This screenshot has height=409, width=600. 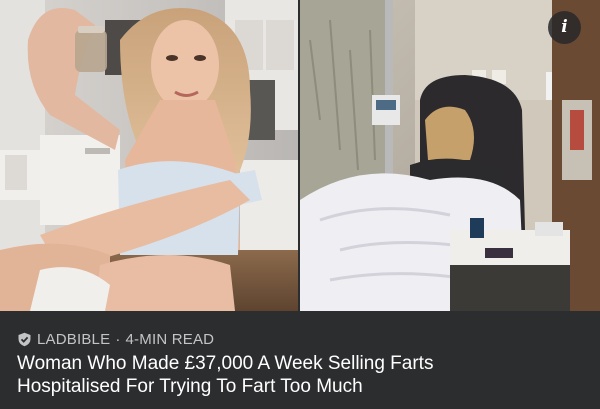 What do you see at coordinates (24, 339) in the screenshot?
I see `shield-check-icon` at bounding box center [24, 339].